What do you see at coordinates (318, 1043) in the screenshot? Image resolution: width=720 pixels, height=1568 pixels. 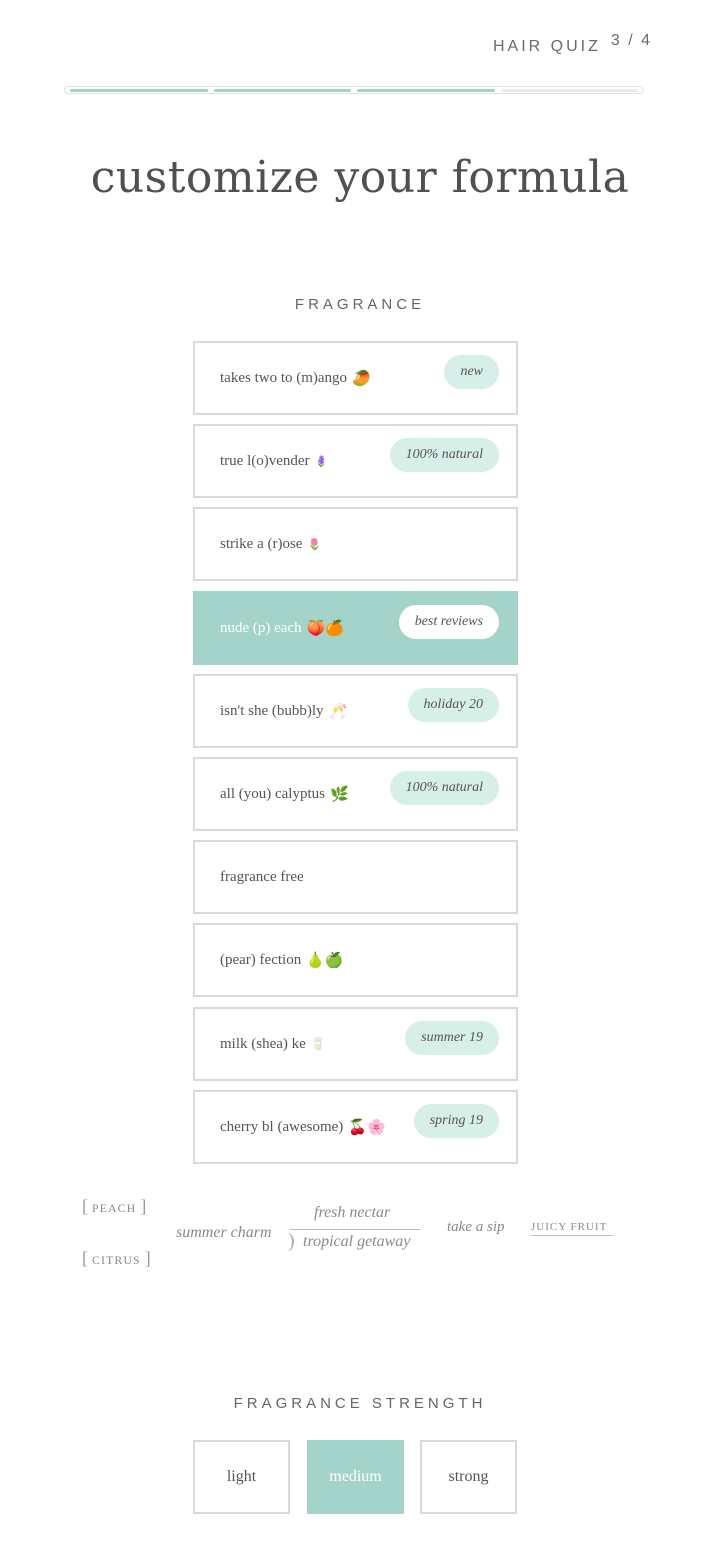 I see `milk-icon: 🥛` at bounding box center [318, 1043].